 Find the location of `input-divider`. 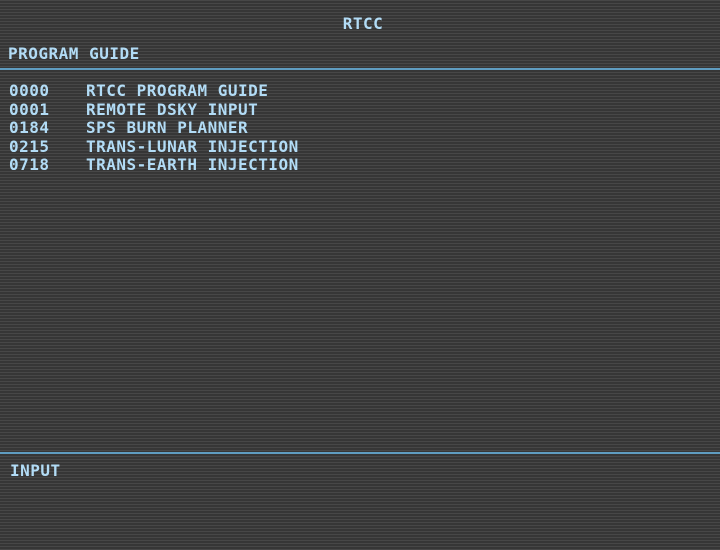

input-divider is located at coordinates (360, 453).